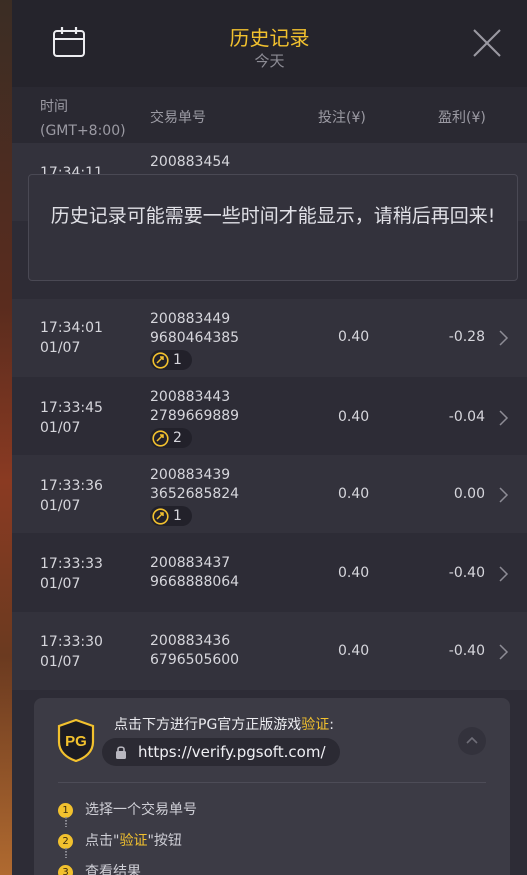 The width and height of the screenshot is (527, 875). I want to click on pg-logo-text: PG, so click(76, 741).